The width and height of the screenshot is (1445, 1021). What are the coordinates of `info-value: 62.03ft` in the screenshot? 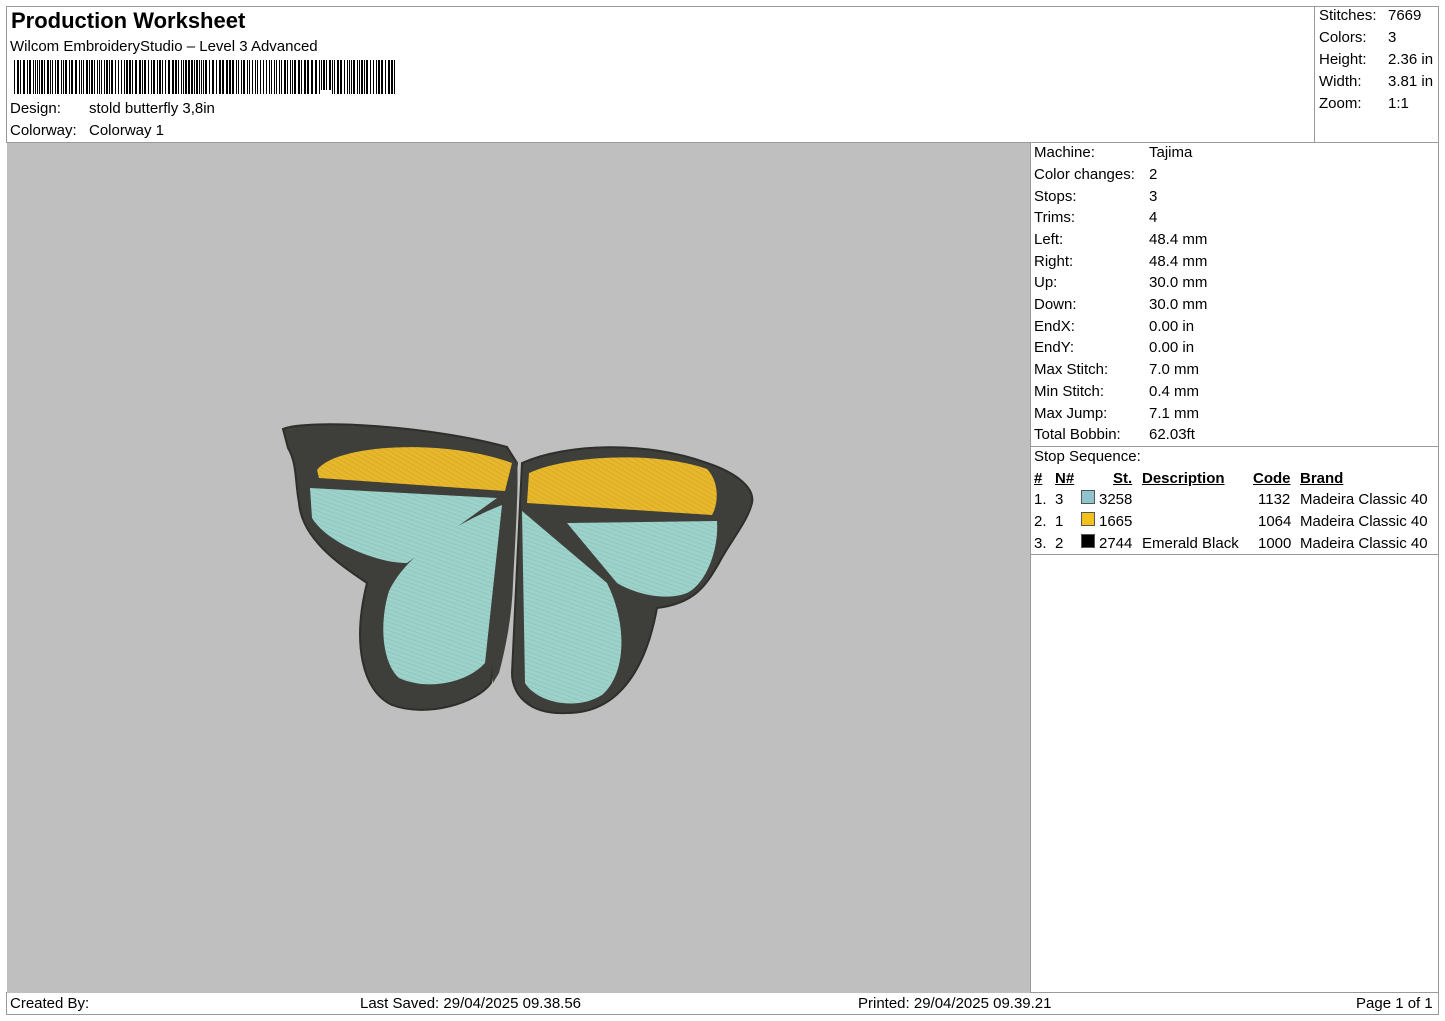 It's located at (1172, 434).